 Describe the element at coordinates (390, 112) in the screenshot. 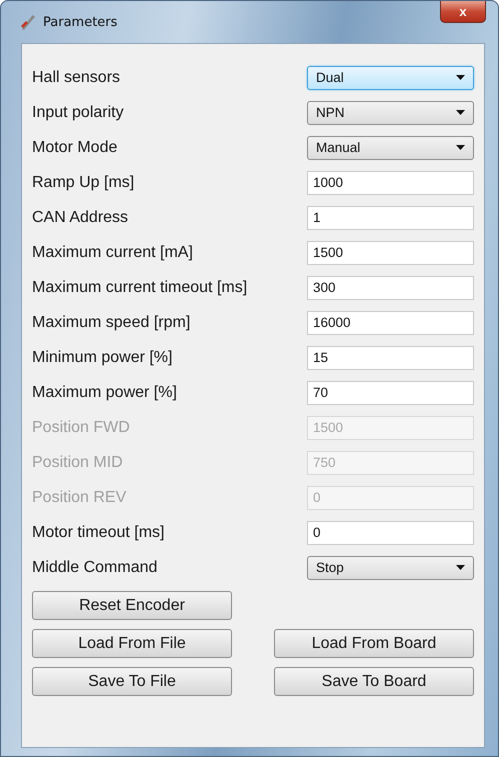

I see `dropdown: NPN` at that location.